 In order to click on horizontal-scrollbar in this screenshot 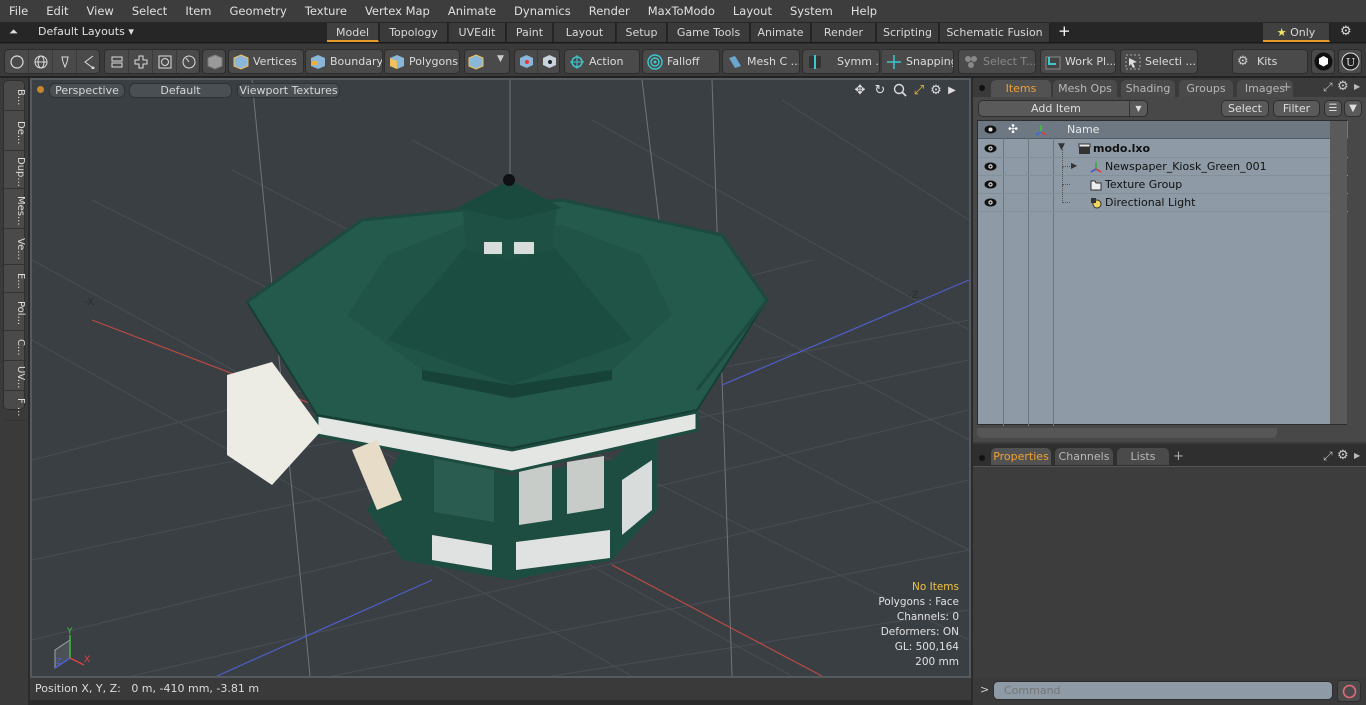, I will do `click(1127, 433)`.